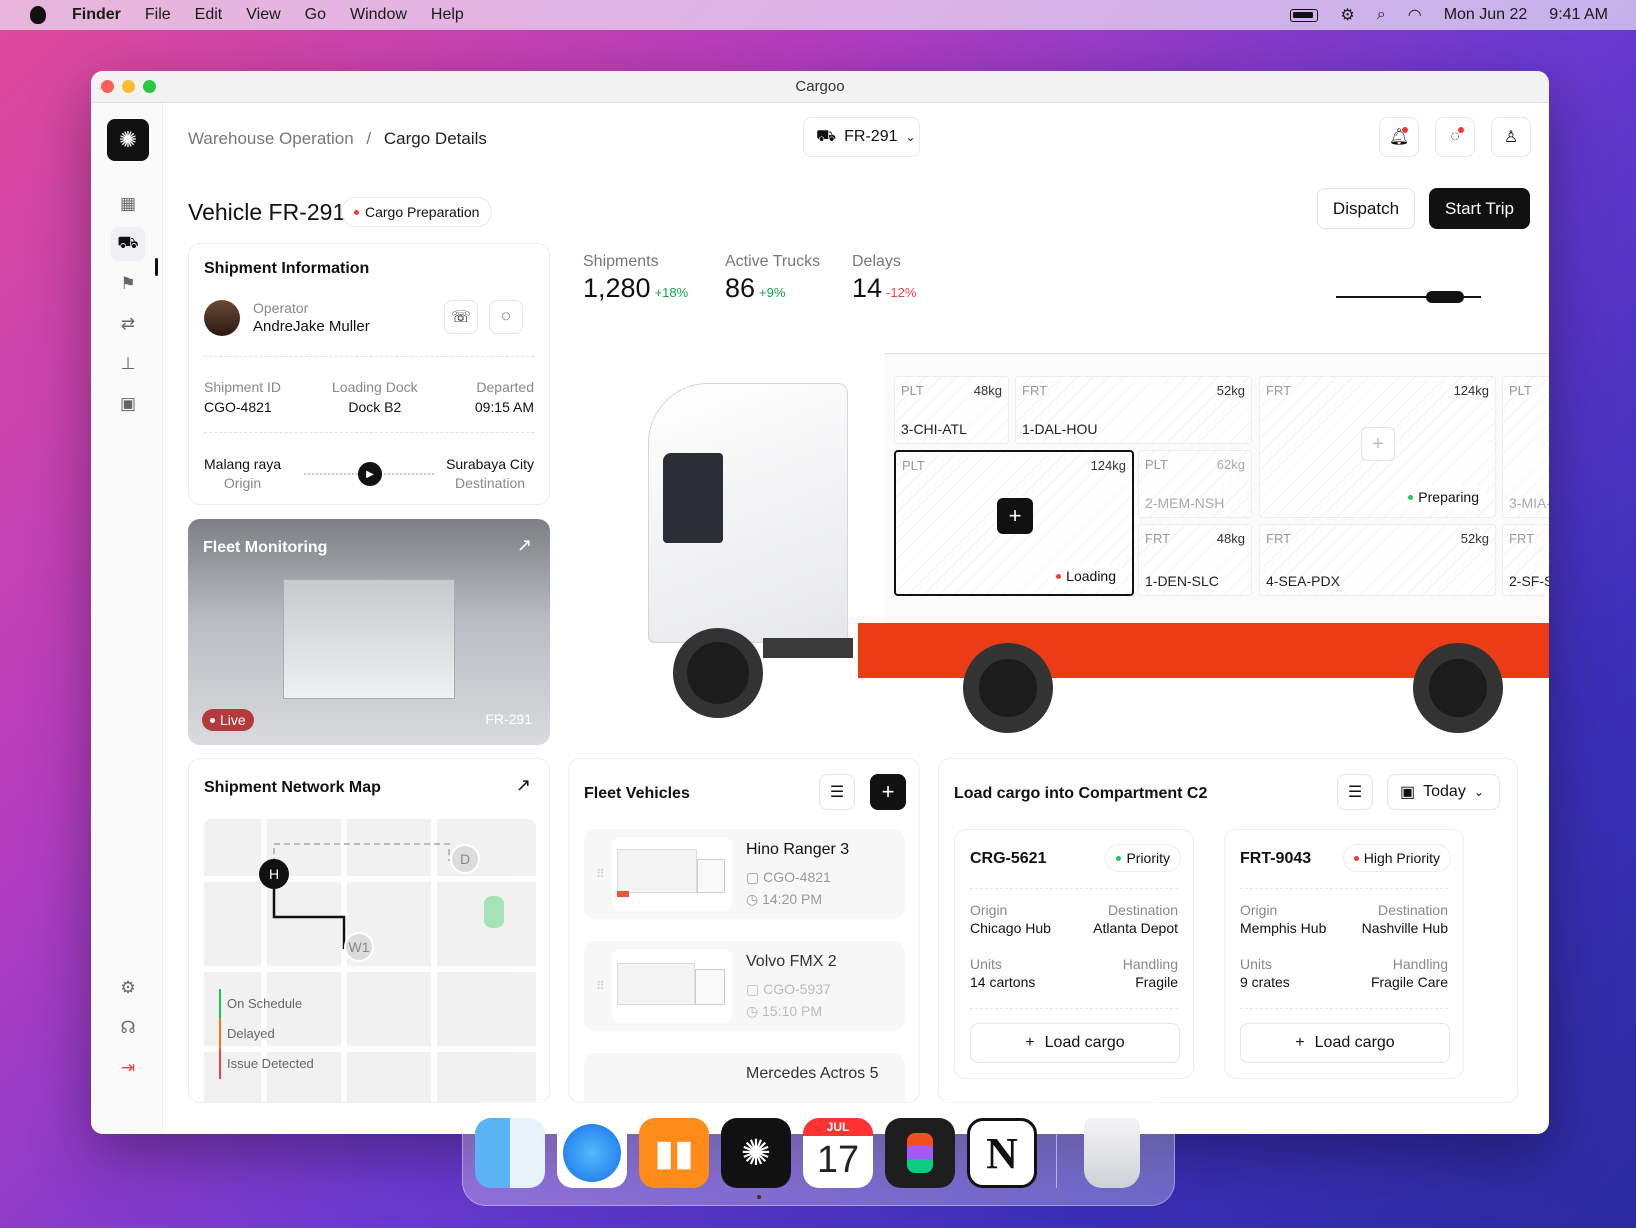  Describe the element at coordinates (128, 324) in the screenshot. I see `flow-icon: ⇄` at that location.